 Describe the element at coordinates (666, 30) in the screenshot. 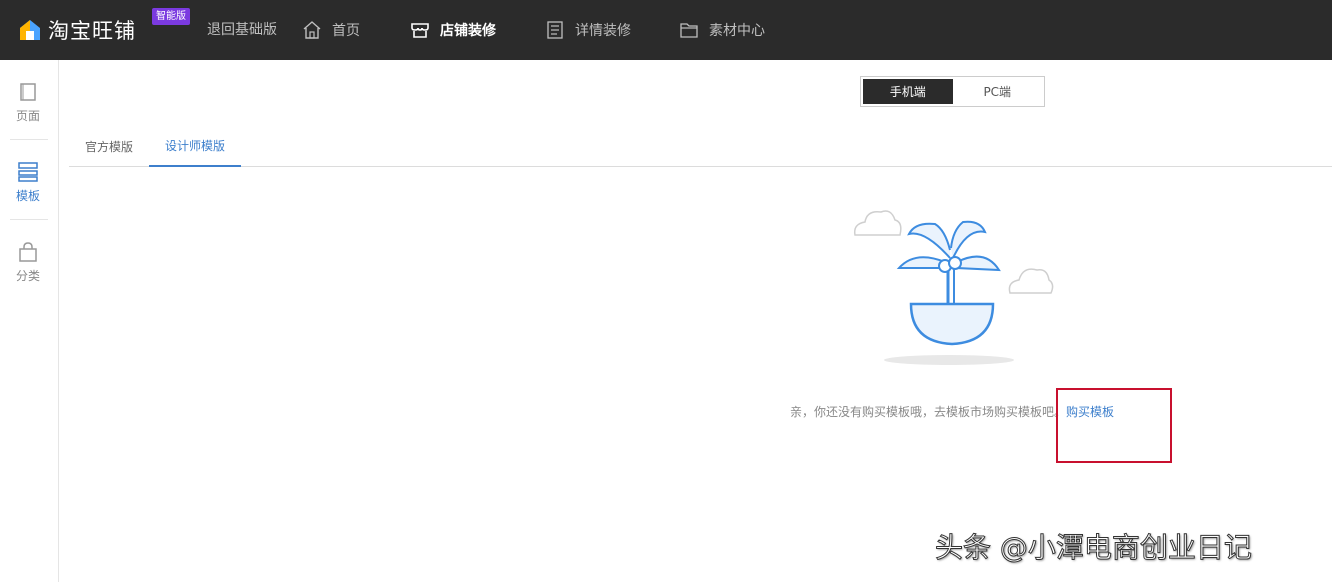

I see `top-bar: 淘宝旺铺 智能版 退回基础版 首页 店铺装修 详情装修 素材中心` at that location.